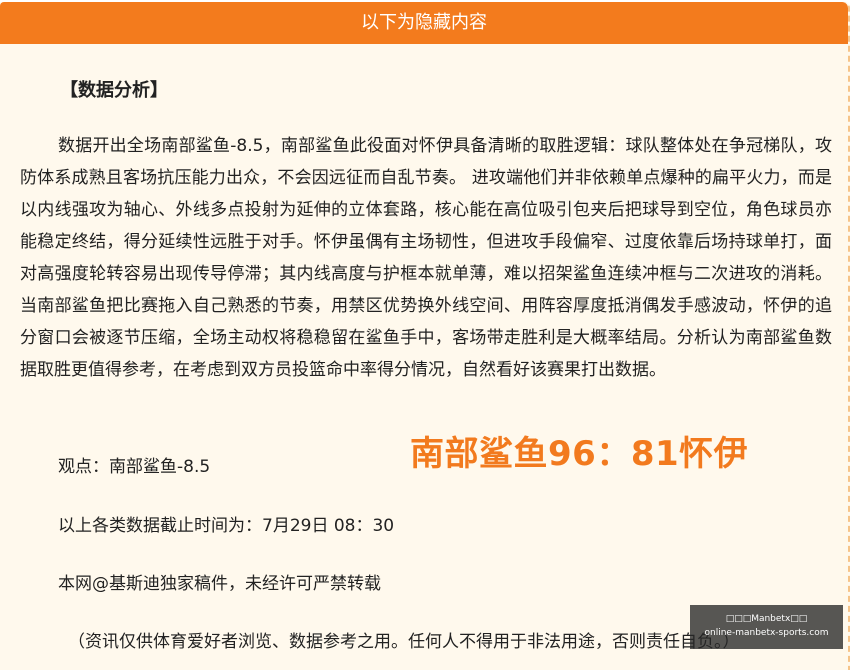 This screenshot has height=670, width=855. What do you see at coordinates (134, 467) in the screenshot?
I see `viewpoint-text: 观点：南部鲨鱼-8.5` at bounding box center [134, 467].